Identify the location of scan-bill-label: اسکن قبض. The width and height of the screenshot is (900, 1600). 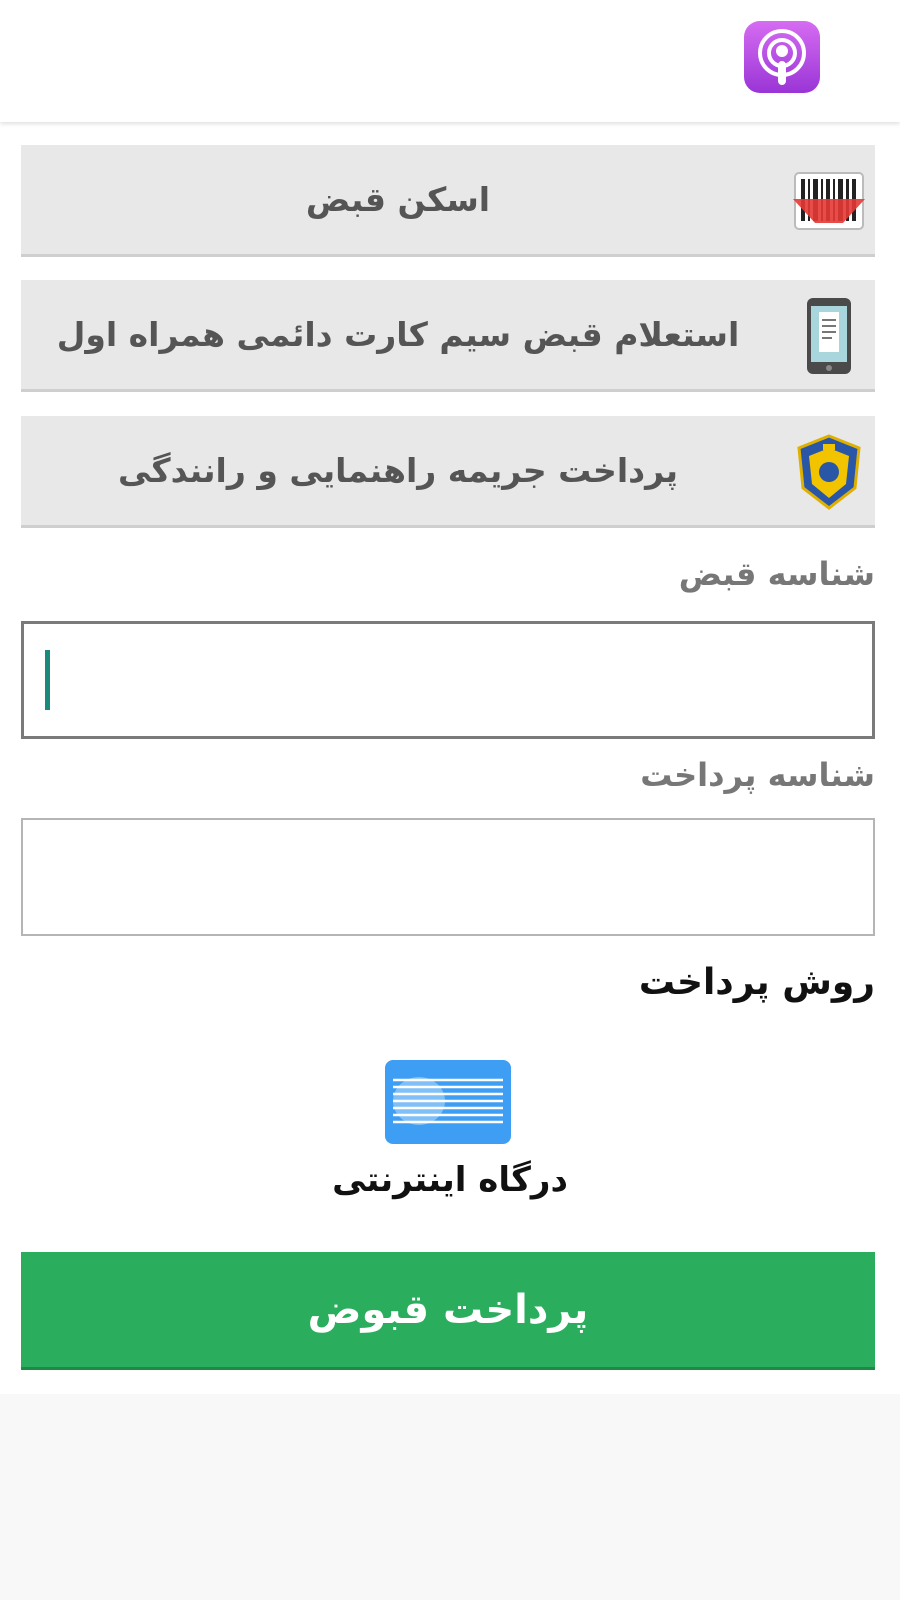
(398, 199).